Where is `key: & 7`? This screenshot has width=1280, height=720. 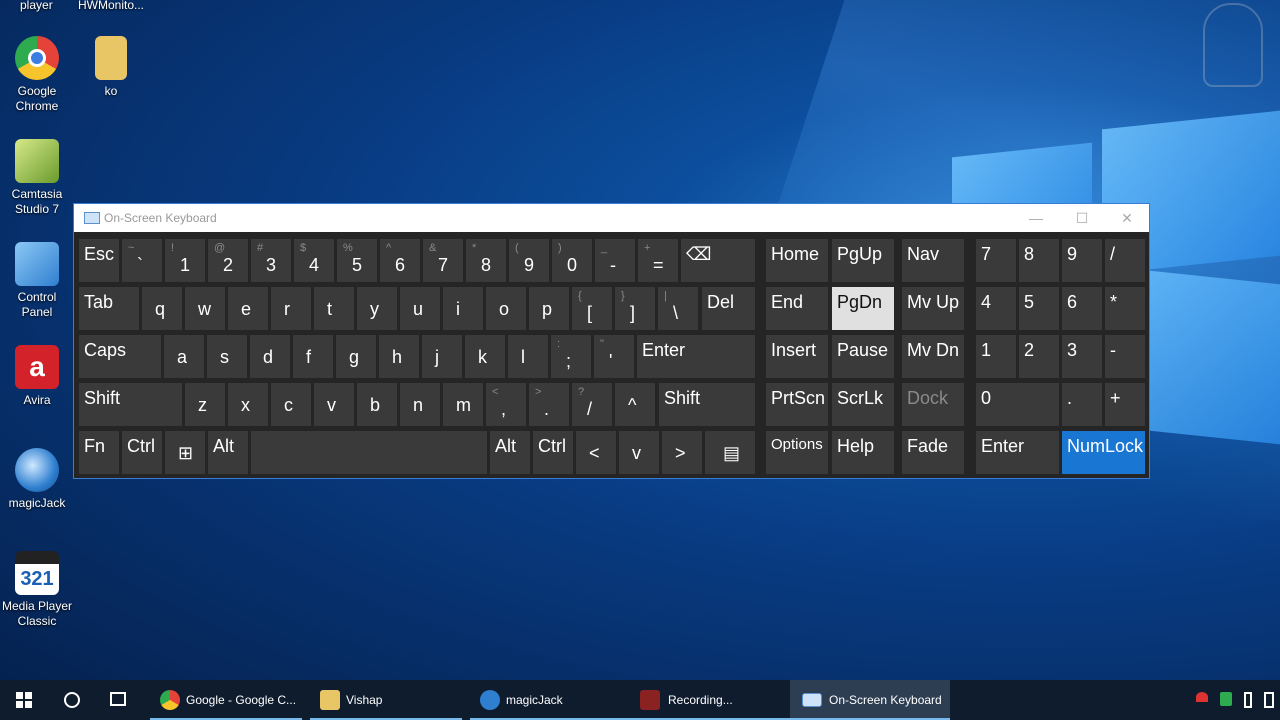 key: & 7 is located at coordinates (443, 260).